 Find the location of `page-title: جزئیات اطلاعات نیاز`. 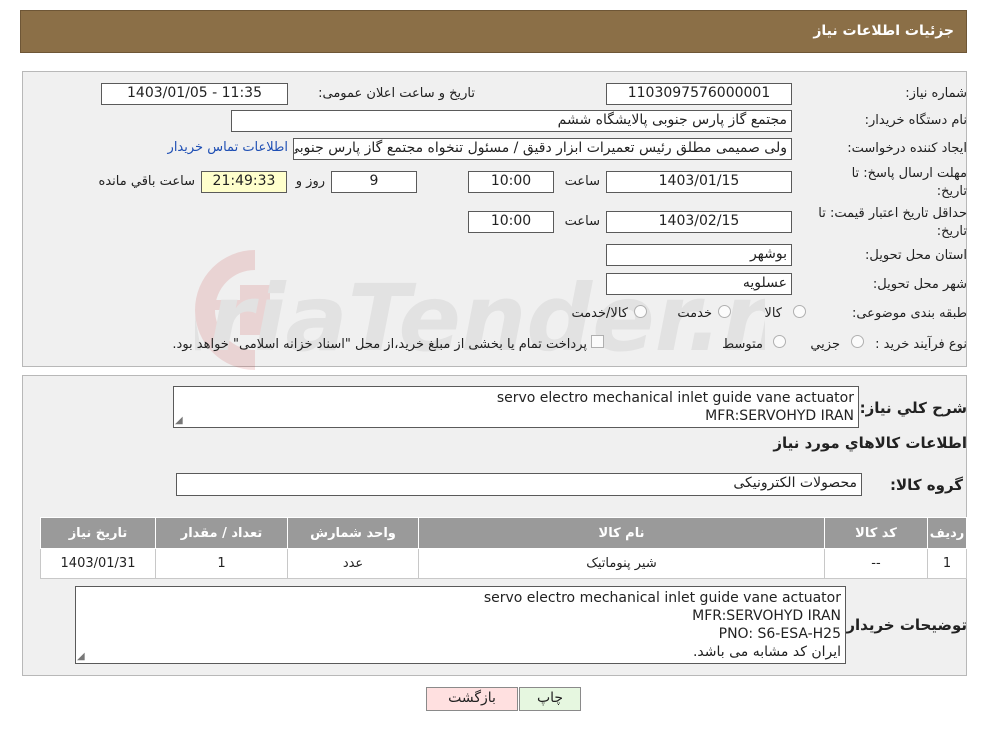

page-title: جزئیات اطلاعات نیاز is located at coordinates (883, 31).